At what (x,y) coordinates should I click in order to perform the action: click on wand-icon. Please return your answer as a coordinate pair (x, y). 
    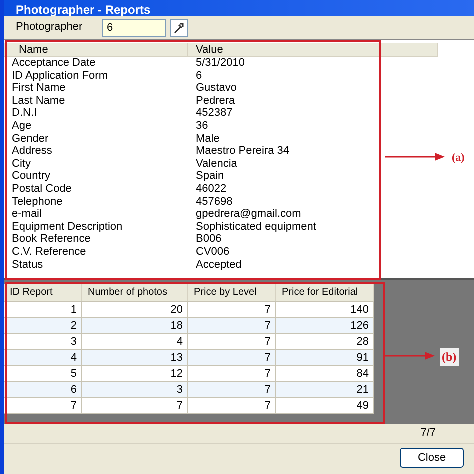
    Looking at the image, I should click on (179, 28).